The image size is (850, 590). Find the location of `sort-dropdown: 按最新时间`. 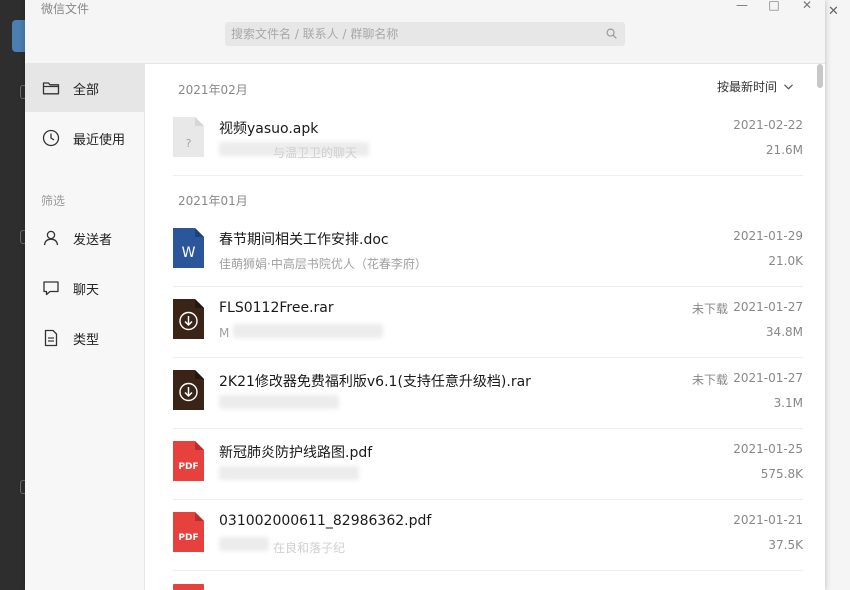

sort-dropdown: 按最新时间 is located at coordinates (755, 86).